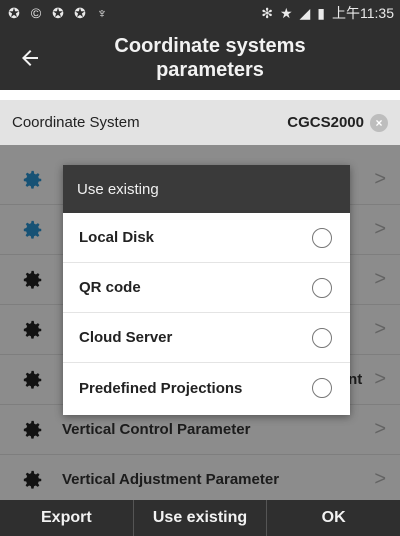 This screenshot has height=536, width=400. Describe the element at coordinates (206, 189) in the screenshot. I see `dialog-title: Use existing` at that location.